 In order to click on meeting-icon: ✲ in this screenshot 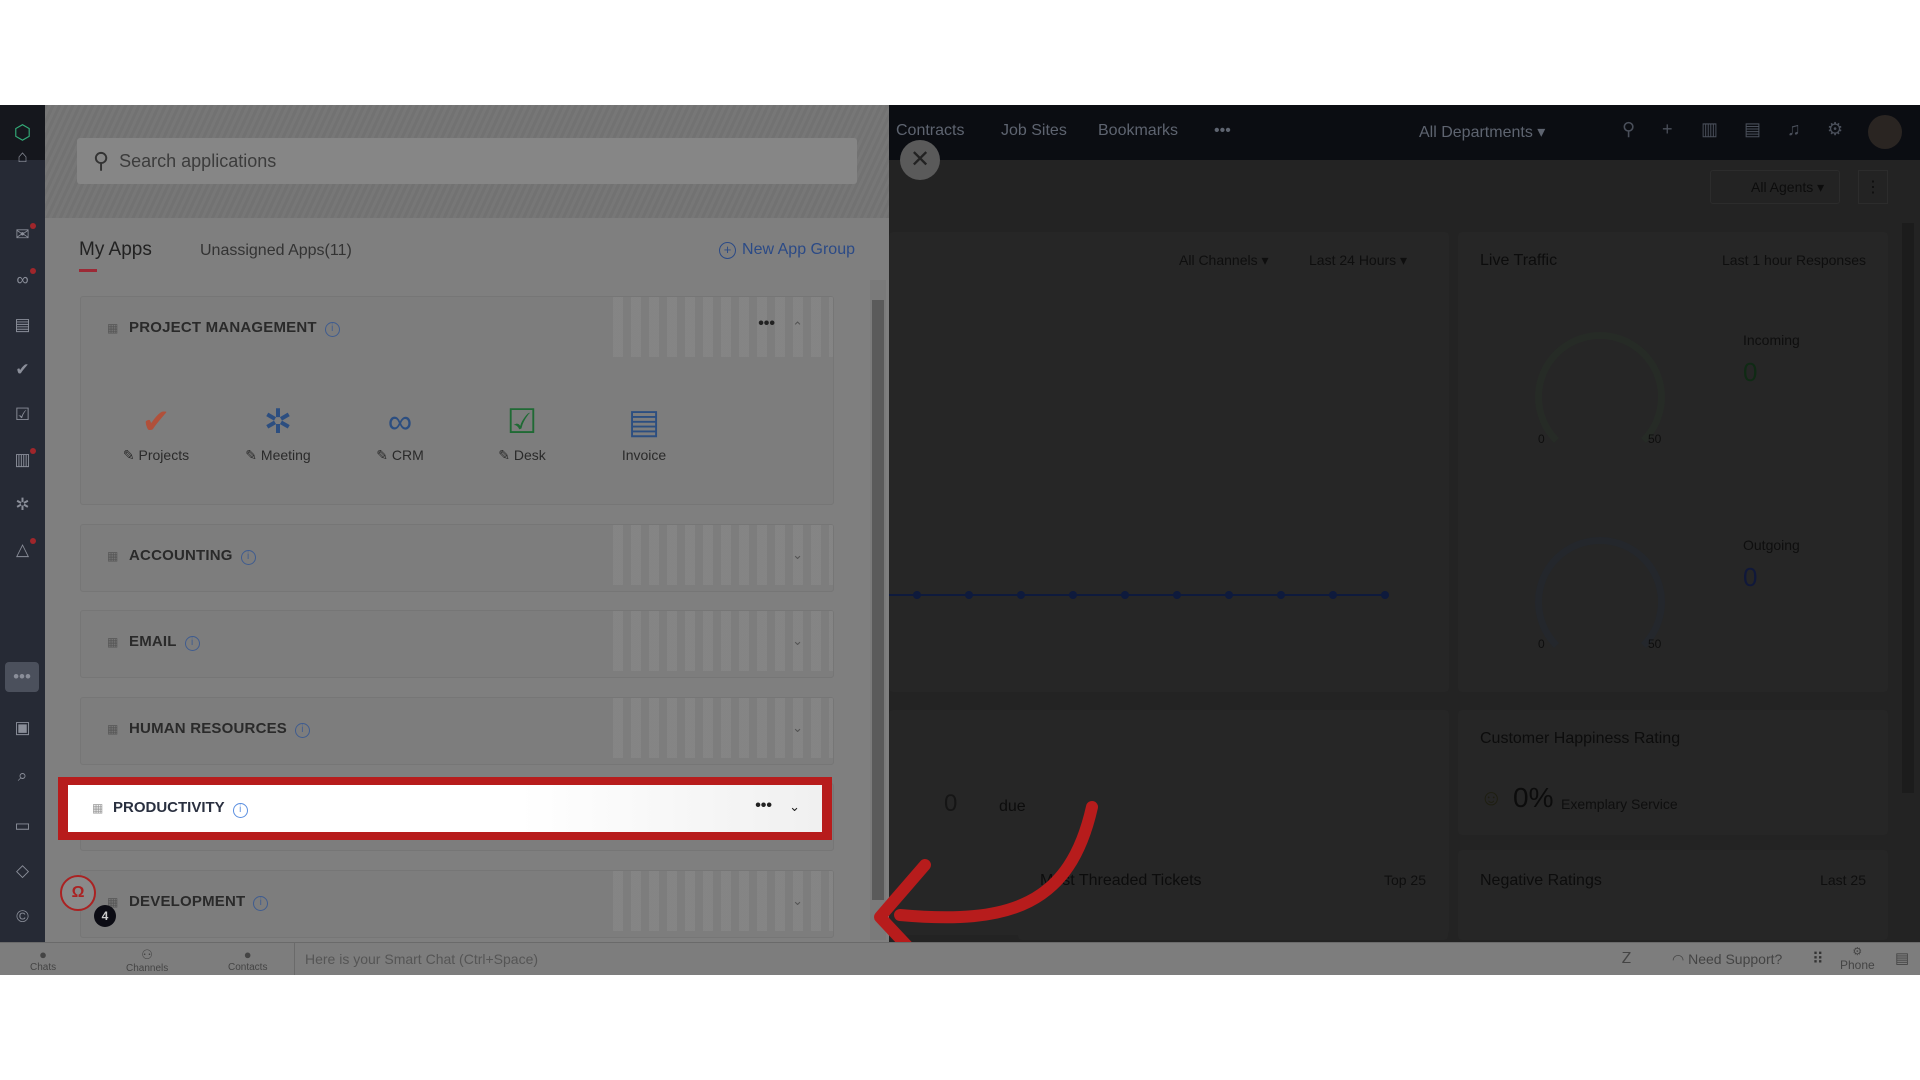, I will do `click(22, 505)`.